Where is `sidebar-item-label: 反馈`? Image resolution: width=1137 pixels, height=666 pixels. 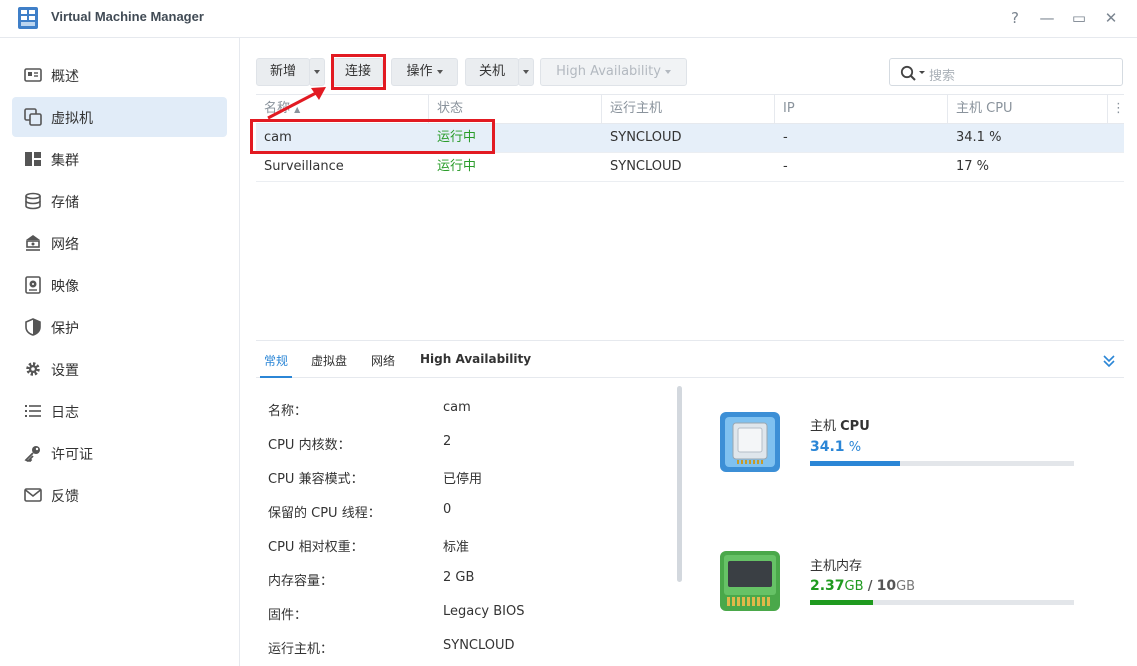
sidebar-item-label: 反馈 is located at coordinates (65, 497).